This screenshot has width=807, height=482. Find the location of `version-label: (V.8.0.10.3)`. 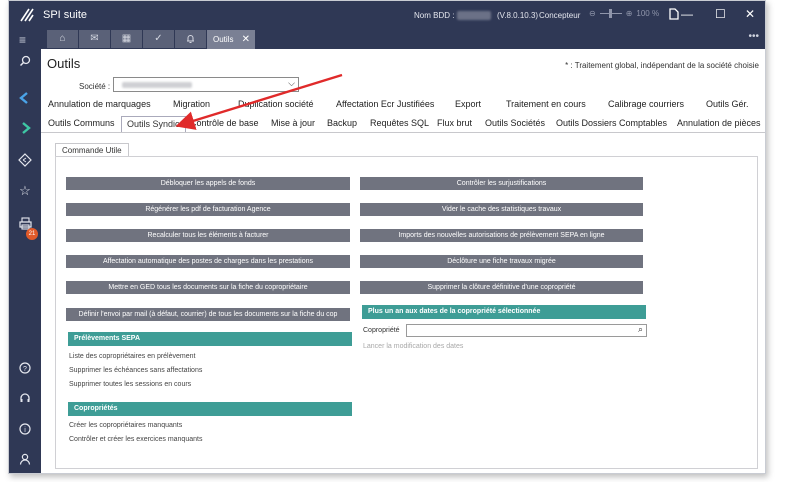

version-label: (V.8.0.10.3) is located at coordinates (518, 15).